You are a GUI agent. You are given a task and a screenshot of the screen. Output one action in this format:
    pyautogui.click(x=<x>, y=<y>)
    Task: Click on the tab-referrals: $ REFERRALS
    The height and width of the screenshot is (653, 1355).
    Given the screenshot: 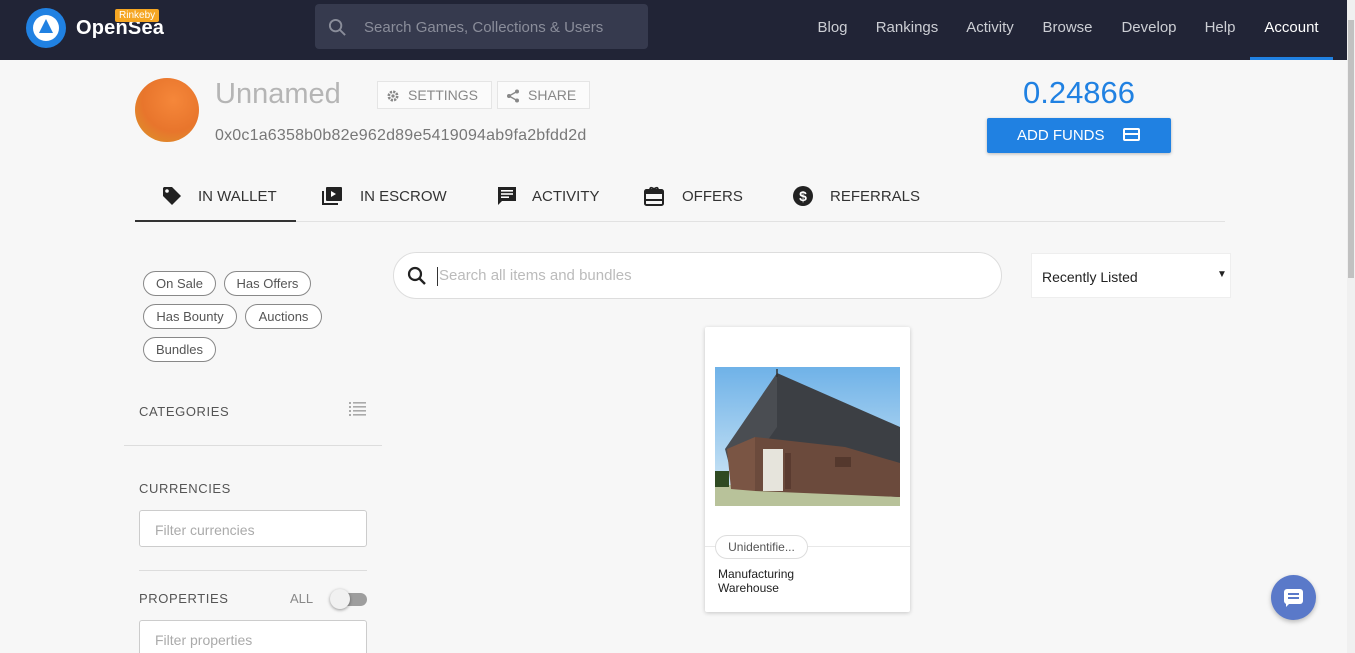 What is the action you would take?
    pyautogui.click(x=856, y=197)
    